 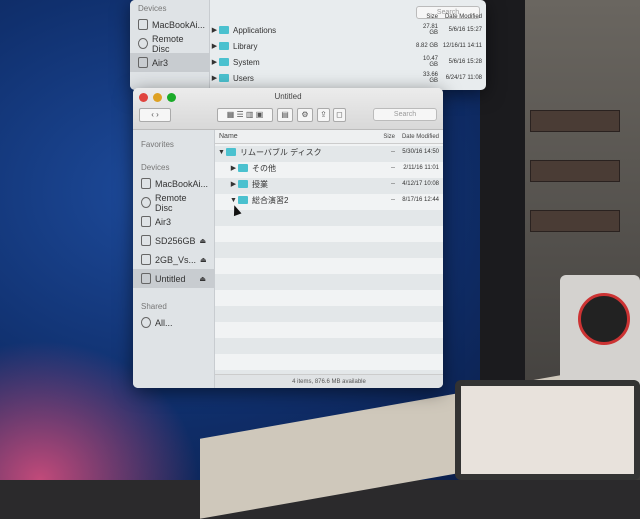 I want to click on status-bar: 4 items, 876.6 MB available, so click(x=329, y=381).